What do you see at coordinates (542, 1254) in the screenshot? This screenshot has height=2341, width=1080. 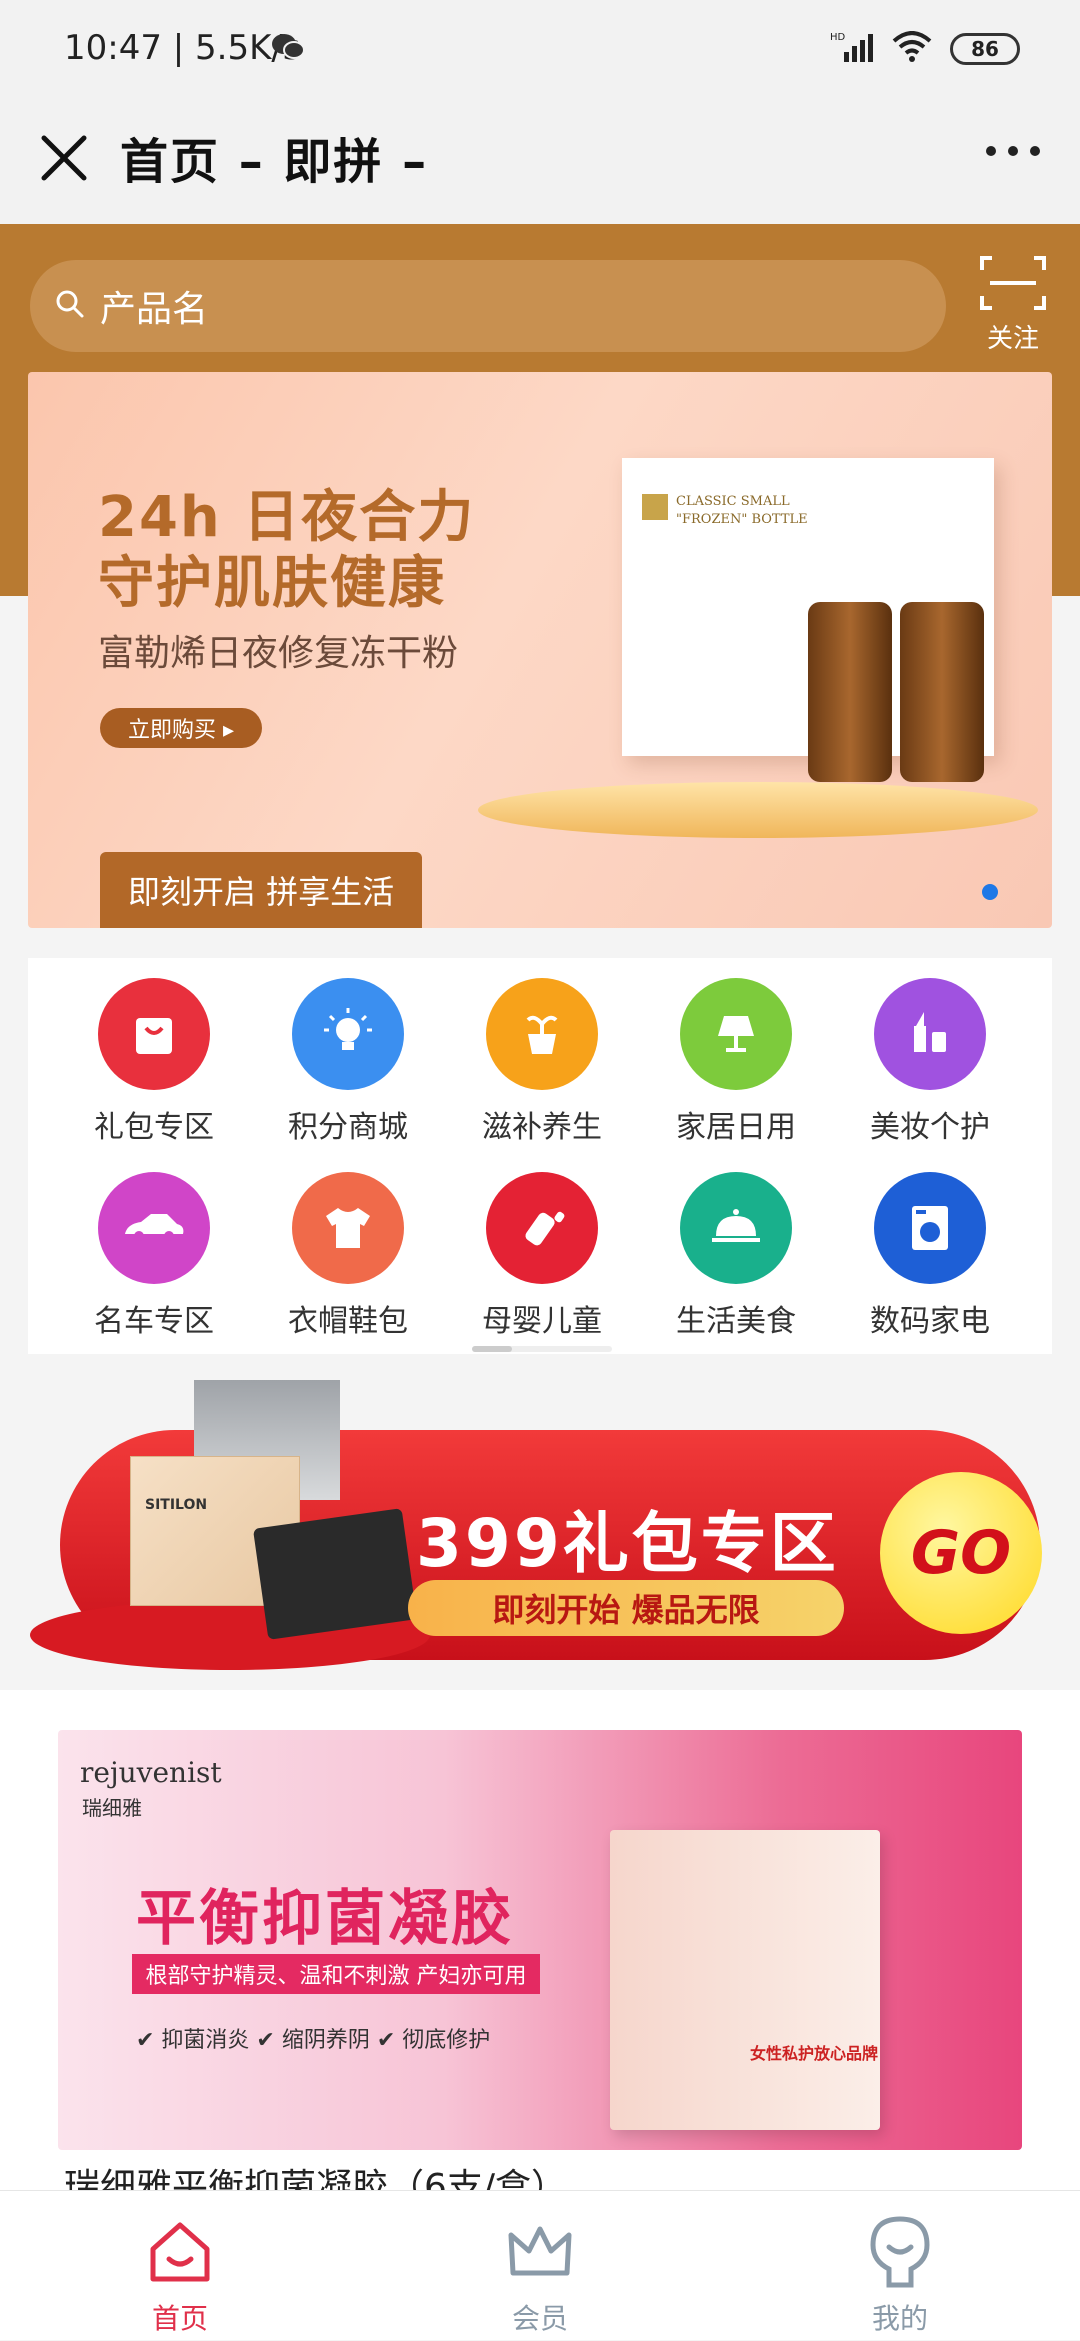 I see `category-baby: 母婴儿童` at bounding box center [542, 1254].